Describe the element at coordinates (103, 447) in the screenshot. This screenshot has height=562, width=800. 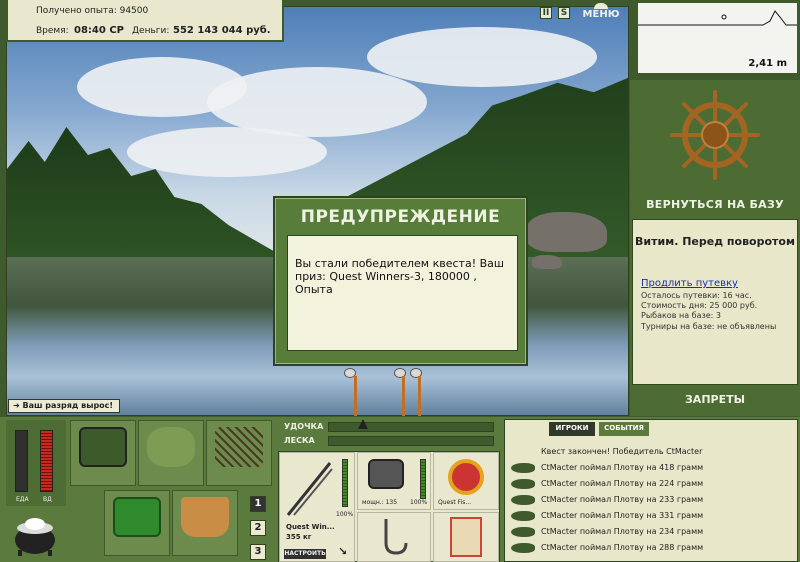
I see `bag-icon` at that location.